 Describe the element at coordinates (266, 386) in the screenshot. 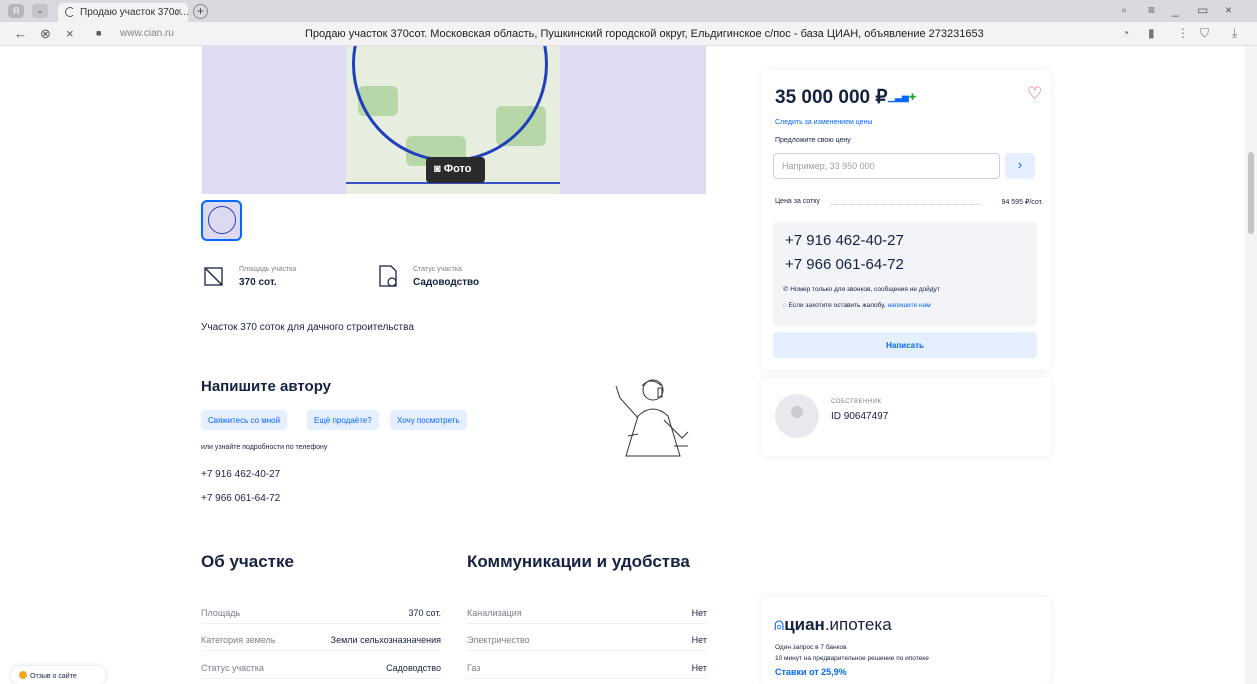

I see `author-heading: Напишите автору` at that location.